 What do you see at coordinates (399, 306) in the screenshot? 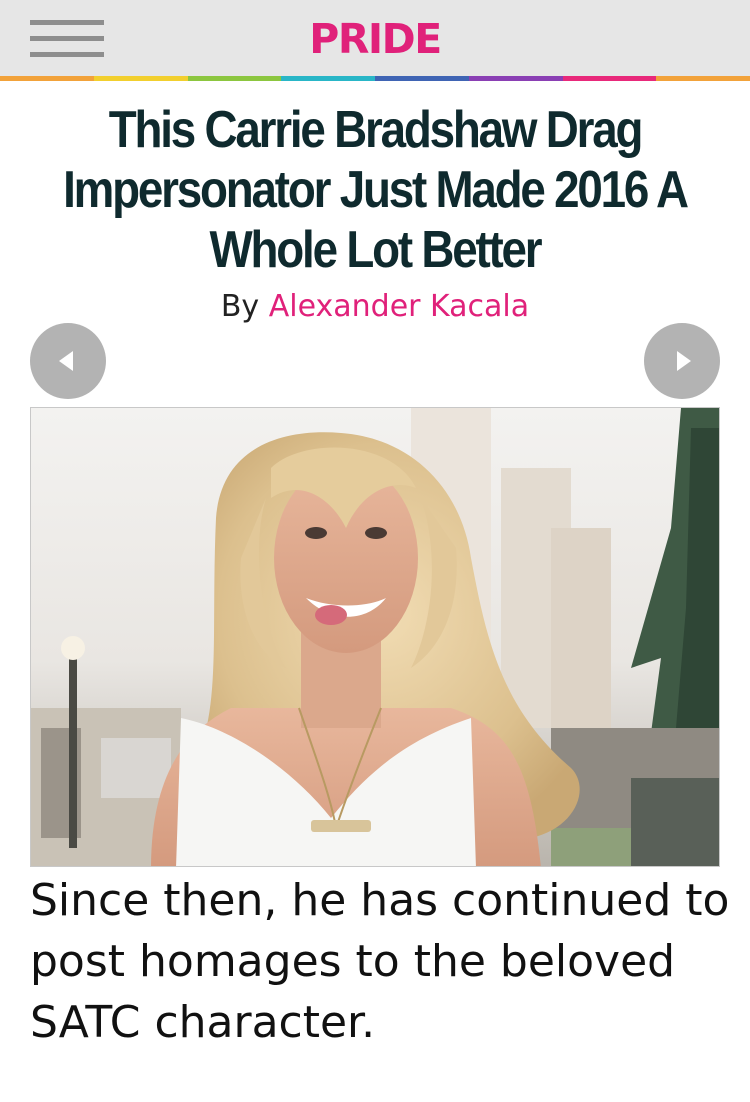
I see `author-link: Alexander Kacala` at bounding box center [399, 306].